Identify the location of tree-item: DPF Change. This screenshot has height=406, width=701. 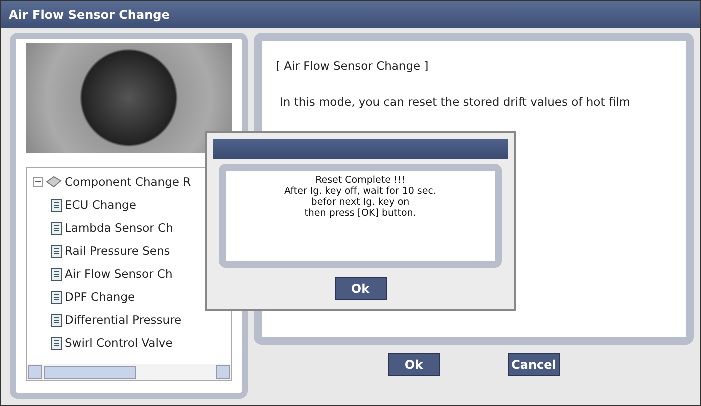
(100, 297).